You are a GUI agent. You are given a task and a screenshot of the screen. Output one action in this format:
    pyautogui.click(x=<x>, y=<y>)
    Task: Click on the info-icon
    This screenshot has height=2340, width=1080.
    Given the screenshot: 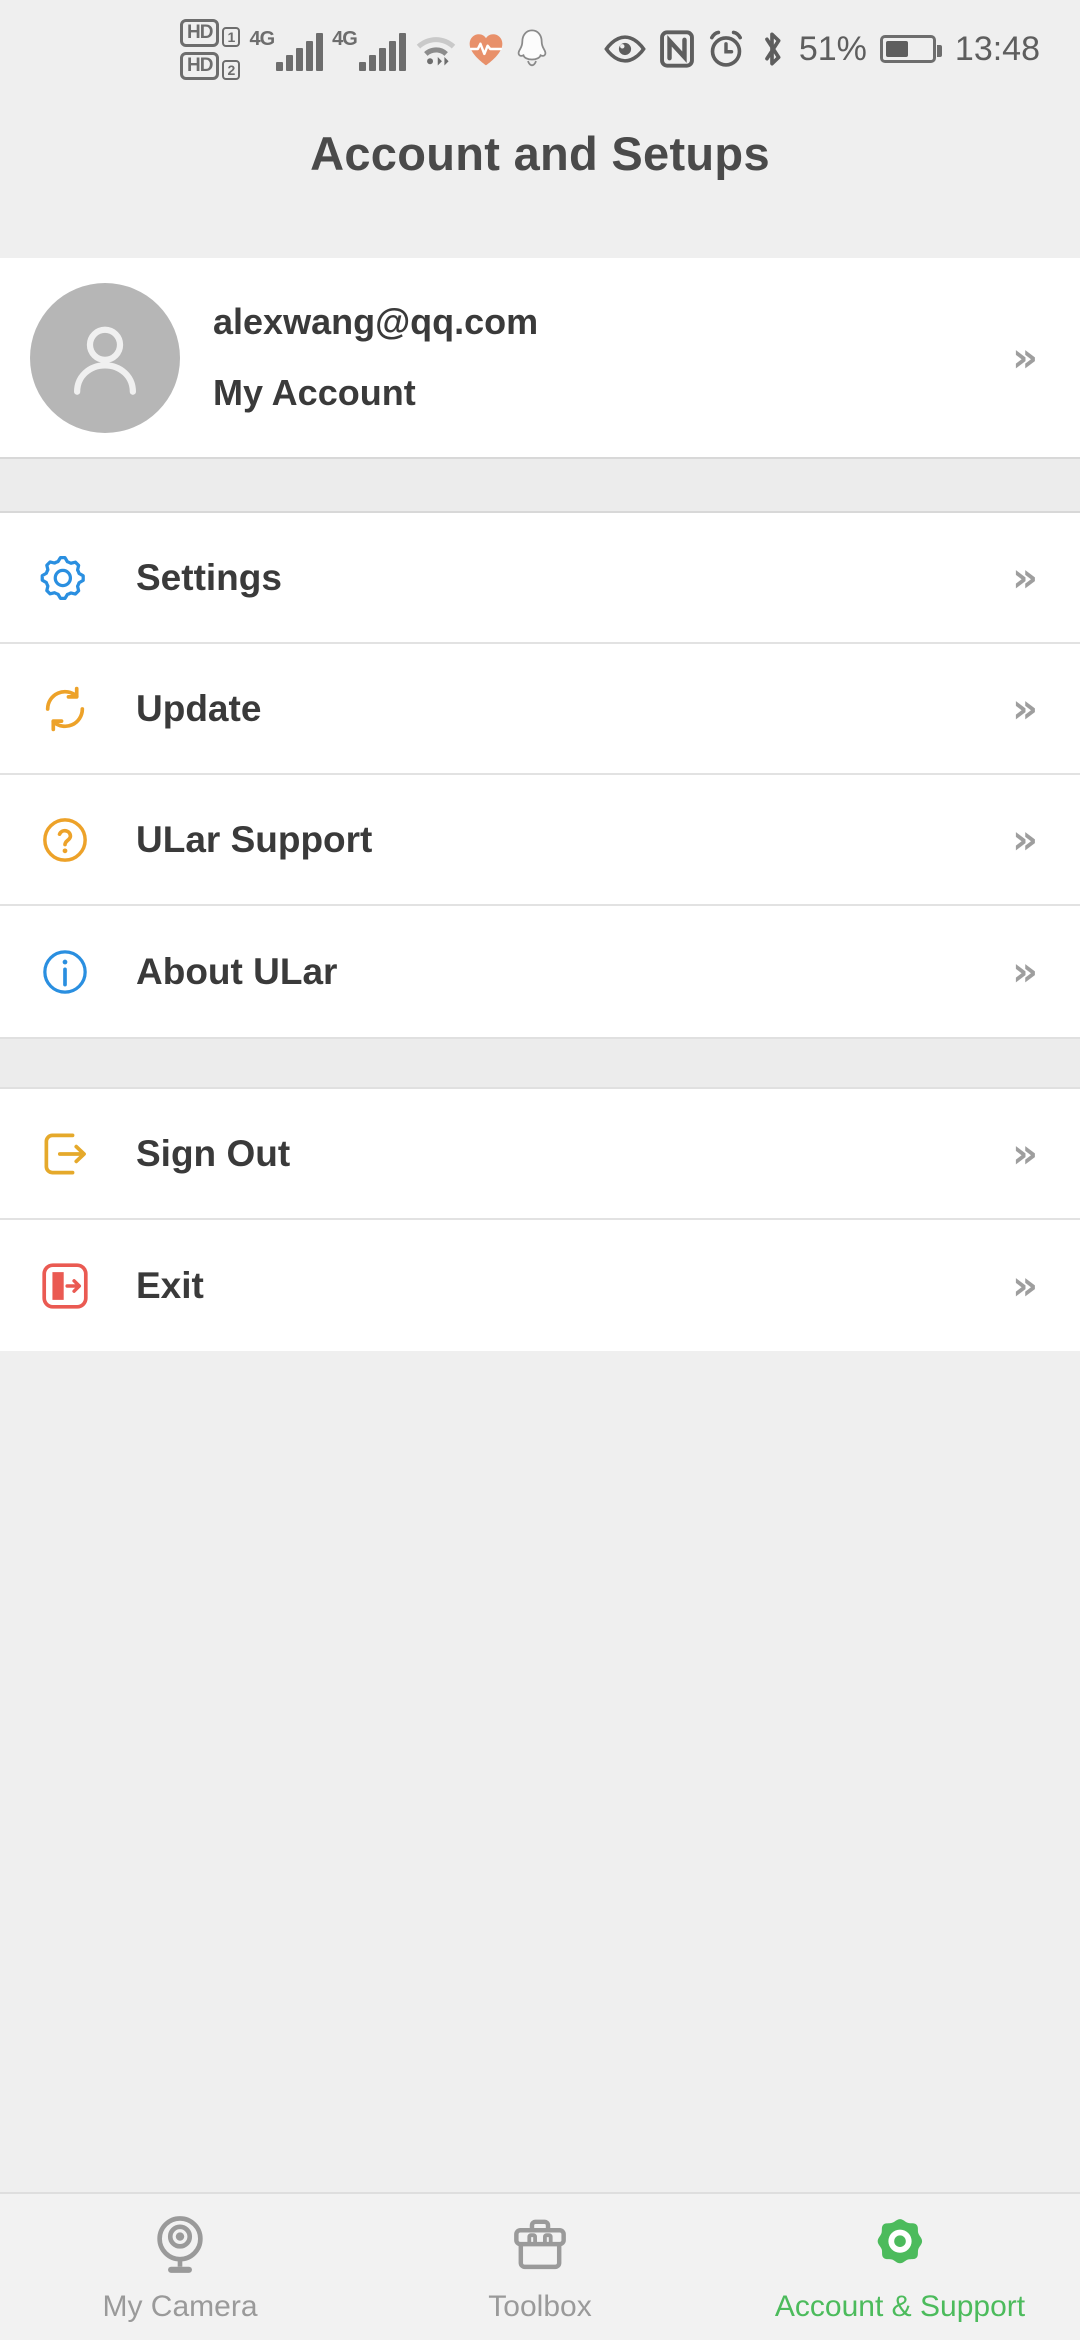 What is the action you would take?
    pyautogui.click(x=65, y=972)
    